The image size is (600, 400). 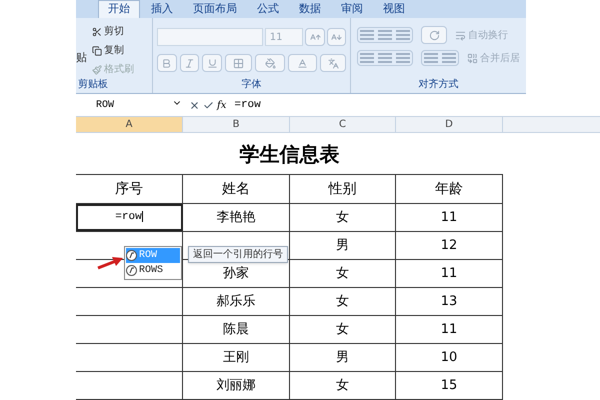 I want to click on group-label: 字体, so click(x=251, y=85).